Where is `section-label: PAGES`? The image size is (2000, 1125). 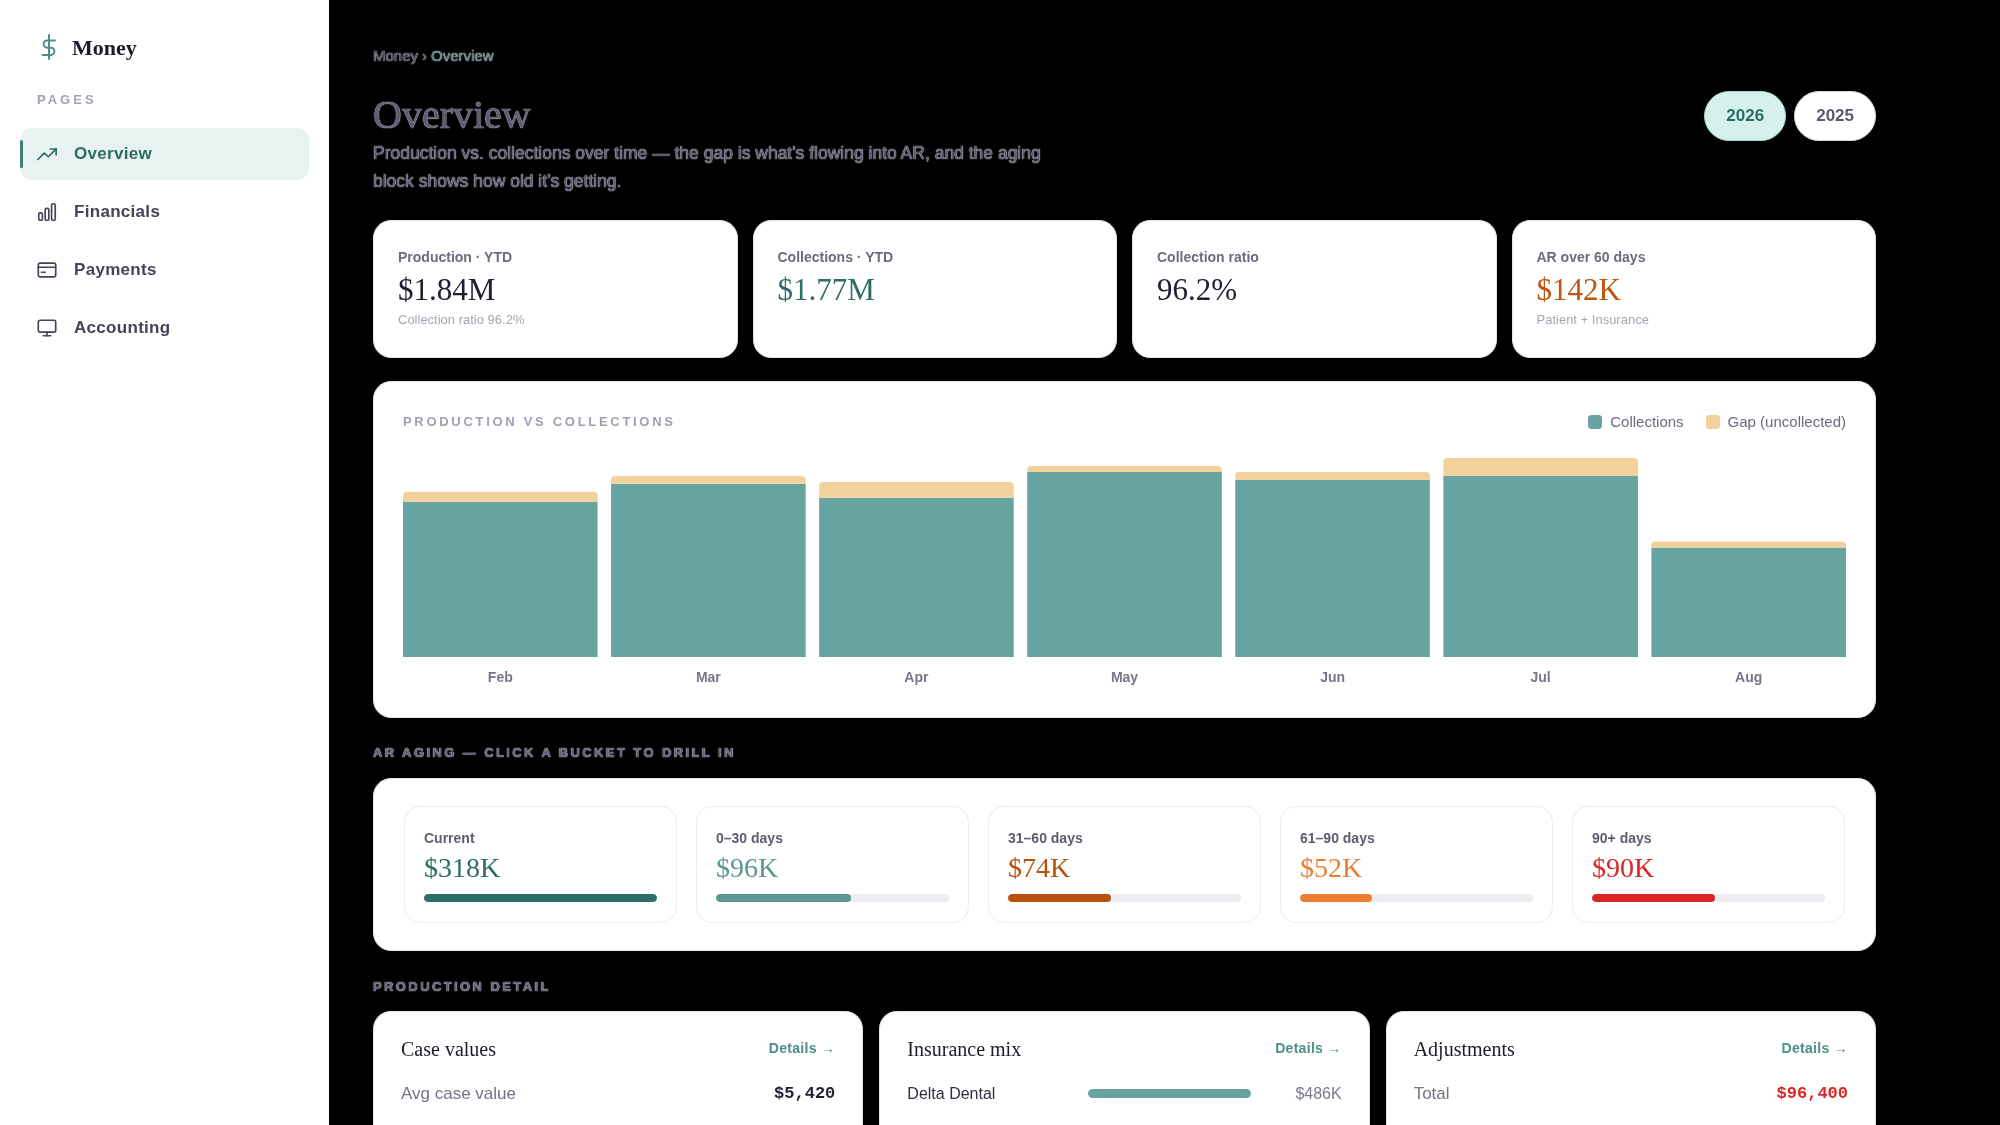
section-label: PAGES is located at coordinates (67, 100).